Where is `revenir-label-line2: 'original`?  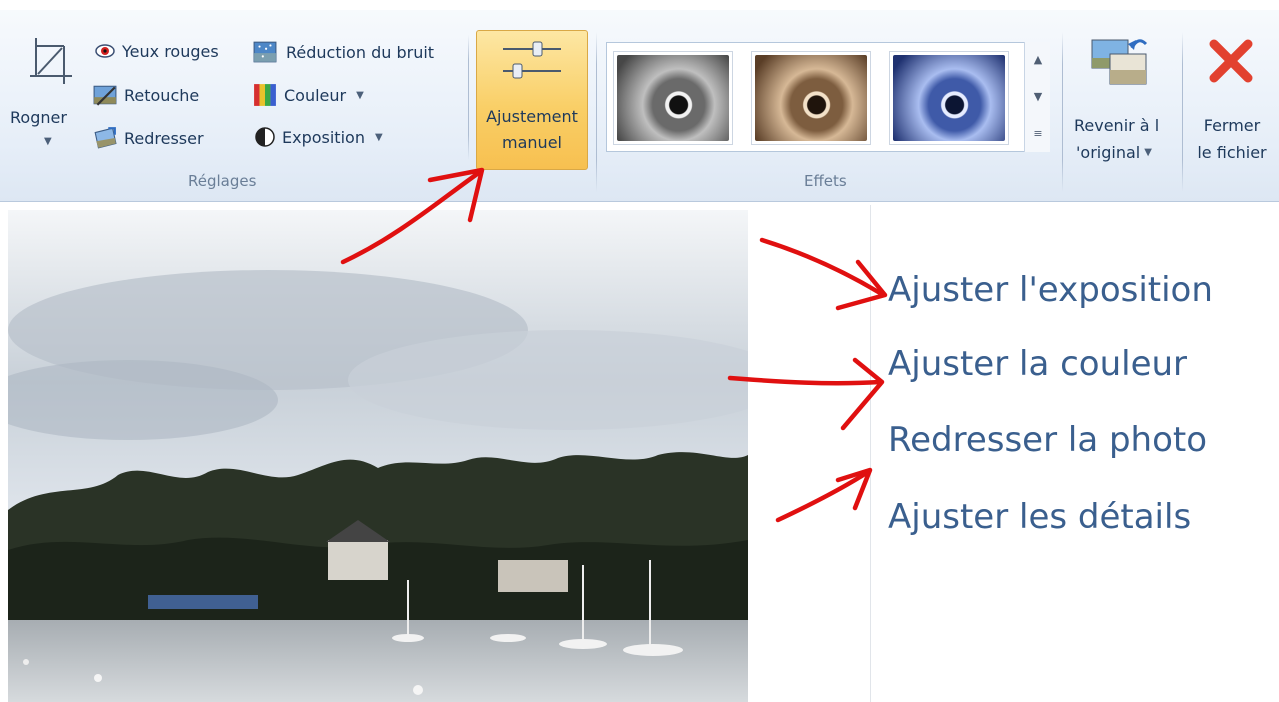
revenir-label-line2: 'original is located at coordinates (1108, 152).